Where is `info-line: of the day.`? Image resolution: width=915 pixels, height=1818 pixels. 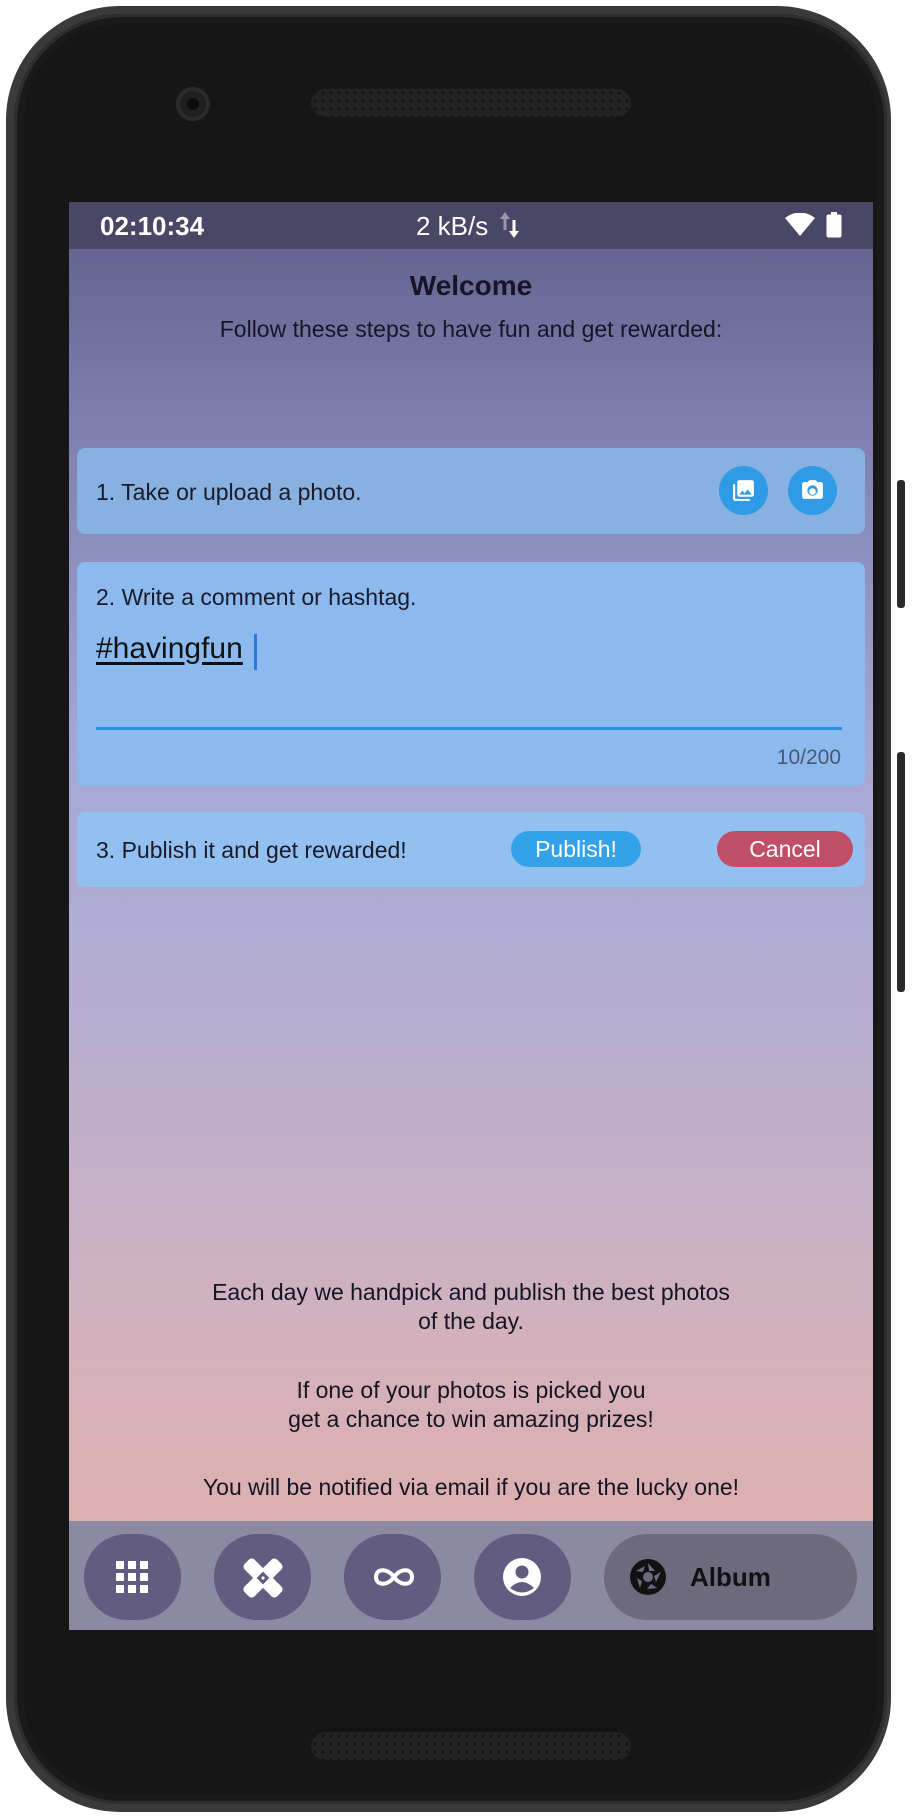 info-line: of the day. is located at coordinates (471, 1321).